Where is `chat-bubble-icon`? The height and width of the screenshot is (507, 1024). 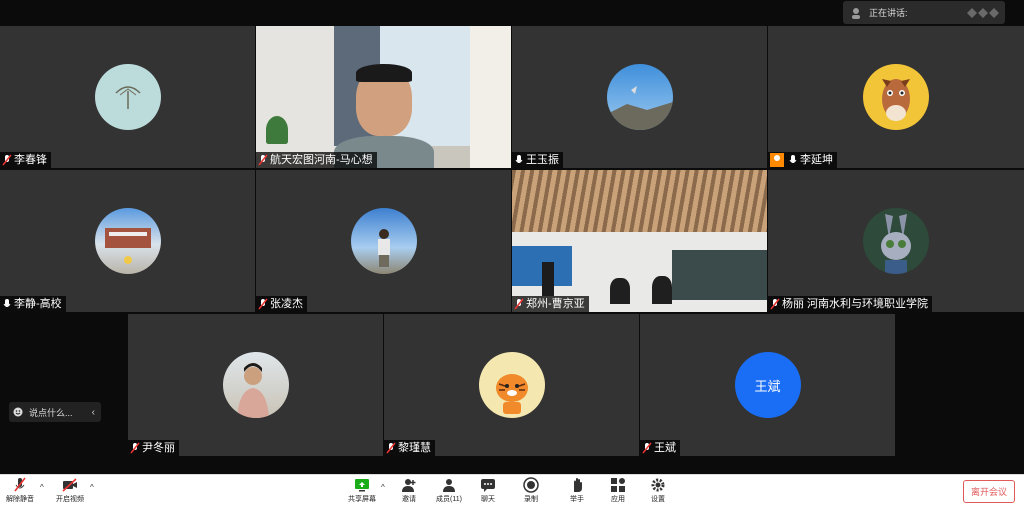 chat-bubble-icon is located at coordinates (488, 485).